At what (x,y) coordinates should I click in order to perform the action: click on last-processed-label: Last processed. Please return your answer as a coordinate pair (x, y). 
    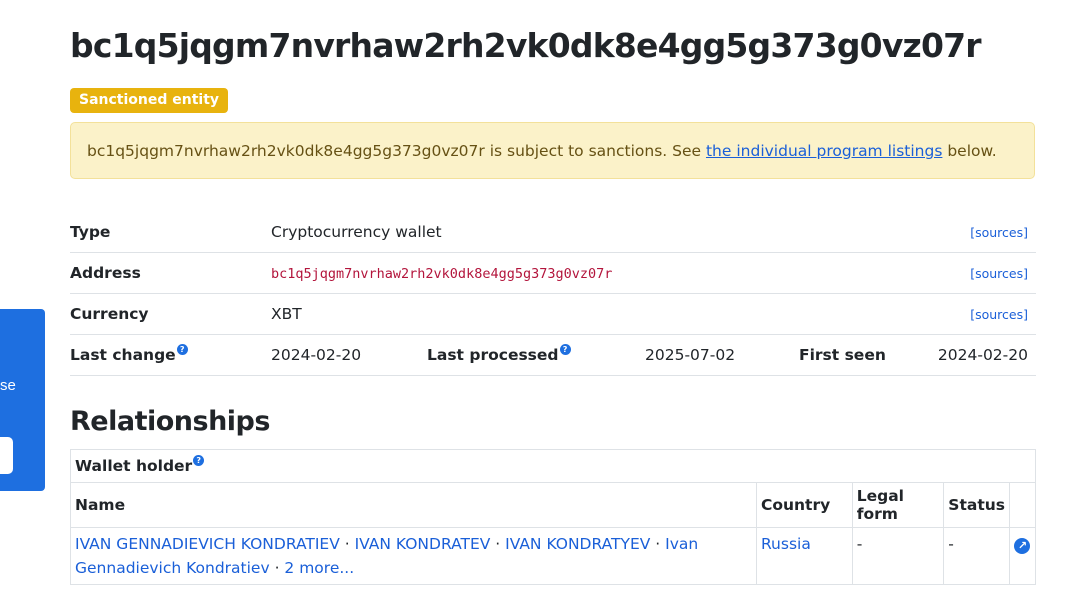
    Looking at the image, I should click on (493, 355).